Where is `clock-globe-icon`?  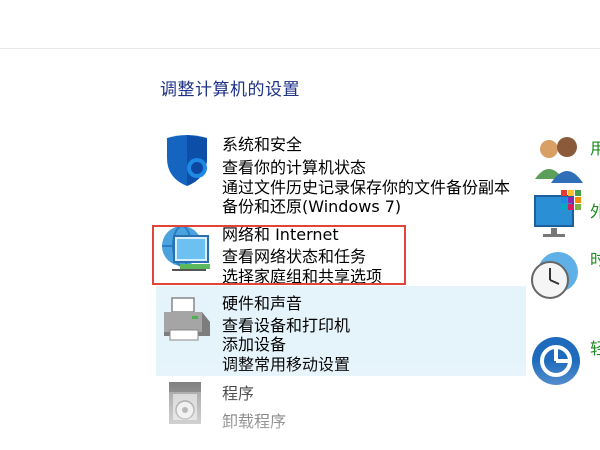
clock-globe-icon is located at coordinates (554, 278).